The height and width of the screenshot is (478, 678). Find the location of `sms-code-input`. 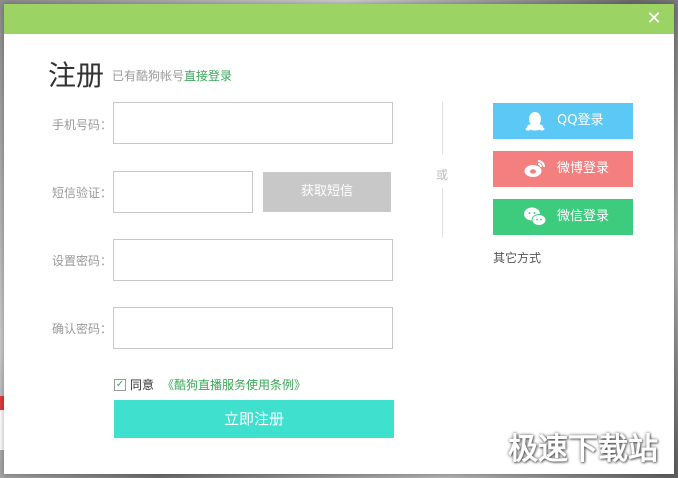

sms-code-input is located at coordinates (183, 192).